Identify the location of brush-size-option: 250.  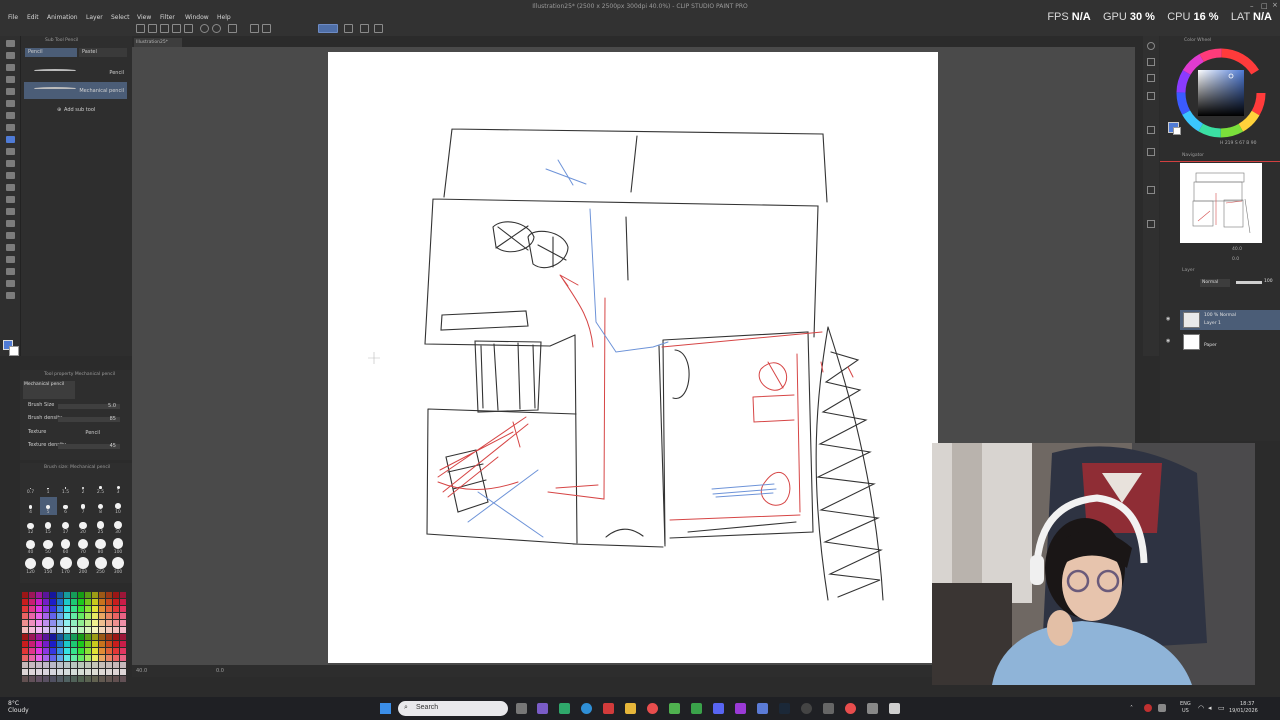
(100, 566).